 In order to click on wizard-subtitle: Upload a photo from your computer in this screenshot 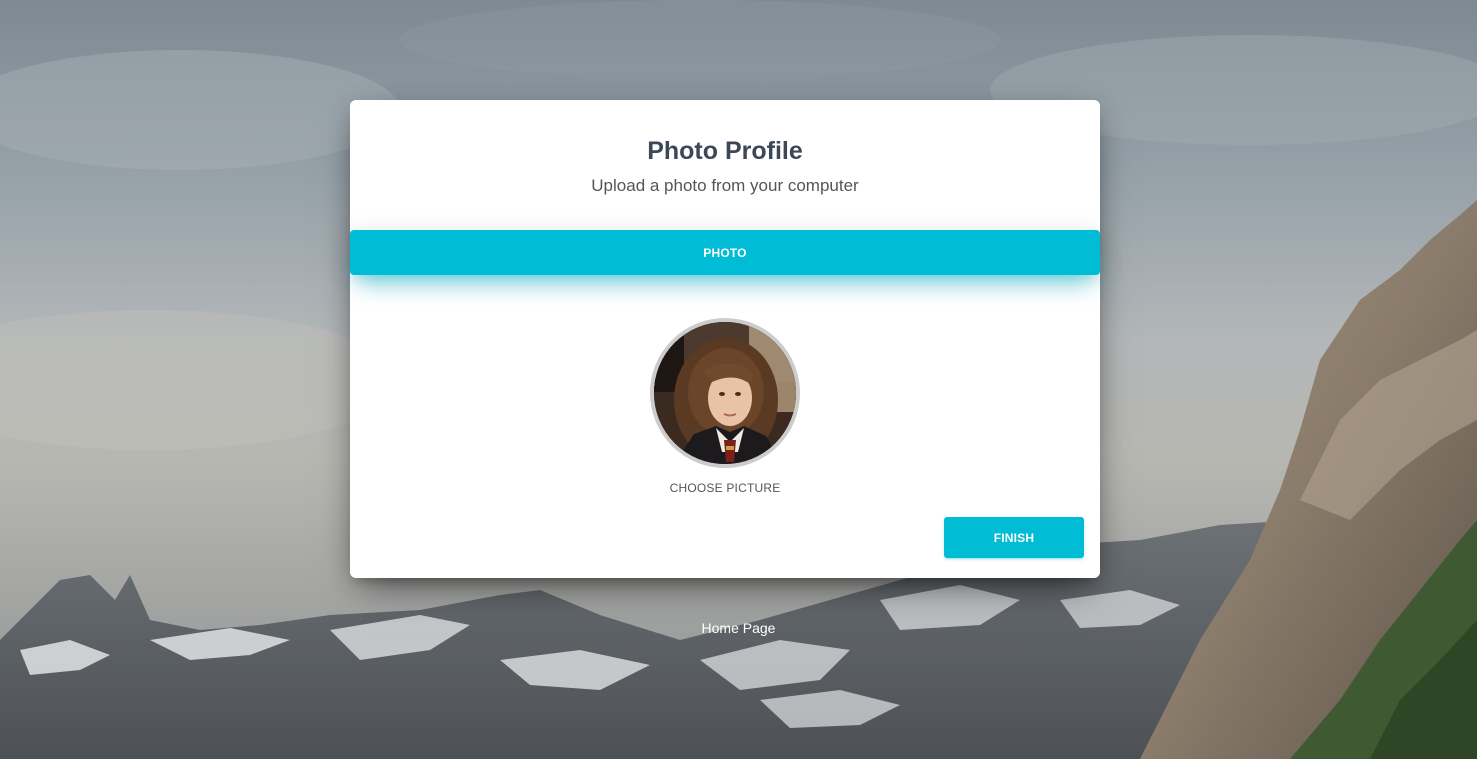, I will do `click(725, 185)`.